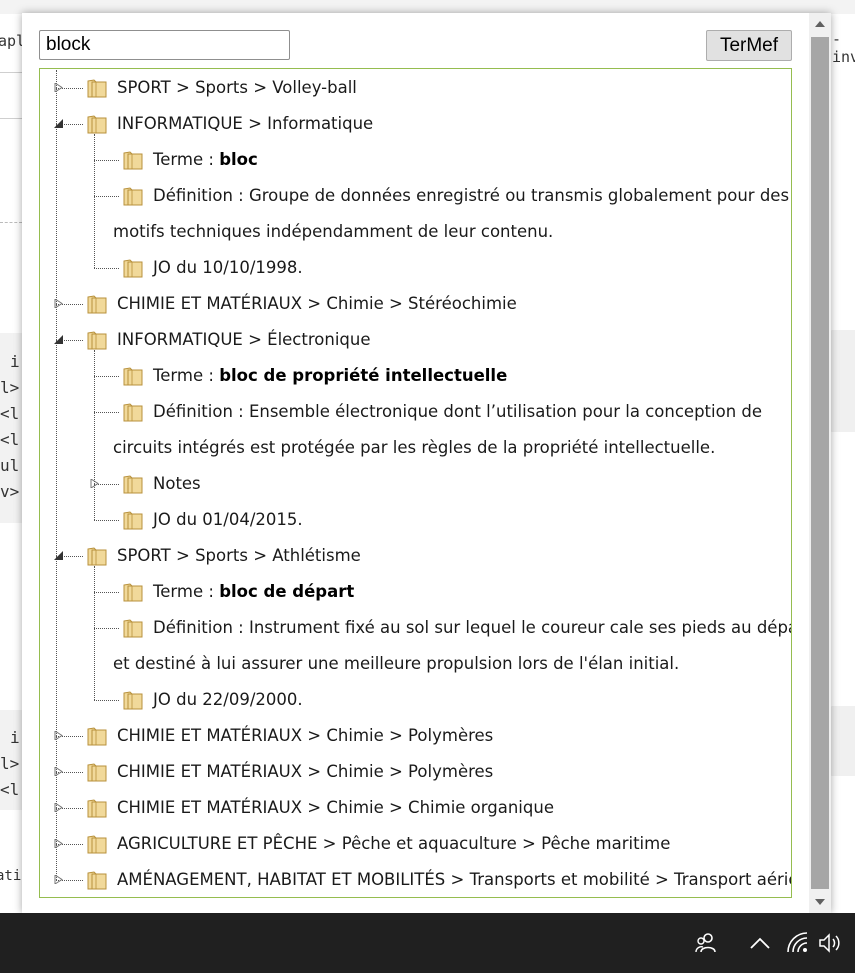  Describe the element at coordinates (10, 465) in the screenshot. I see `background-text: ul` at that location.